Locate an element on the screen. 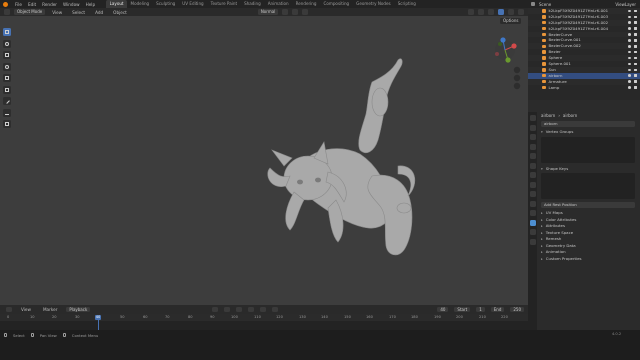 The width and height of the screenshot is (640, 360). workspace-tab-rendering: Rendering is located at coordinates (306, 4).